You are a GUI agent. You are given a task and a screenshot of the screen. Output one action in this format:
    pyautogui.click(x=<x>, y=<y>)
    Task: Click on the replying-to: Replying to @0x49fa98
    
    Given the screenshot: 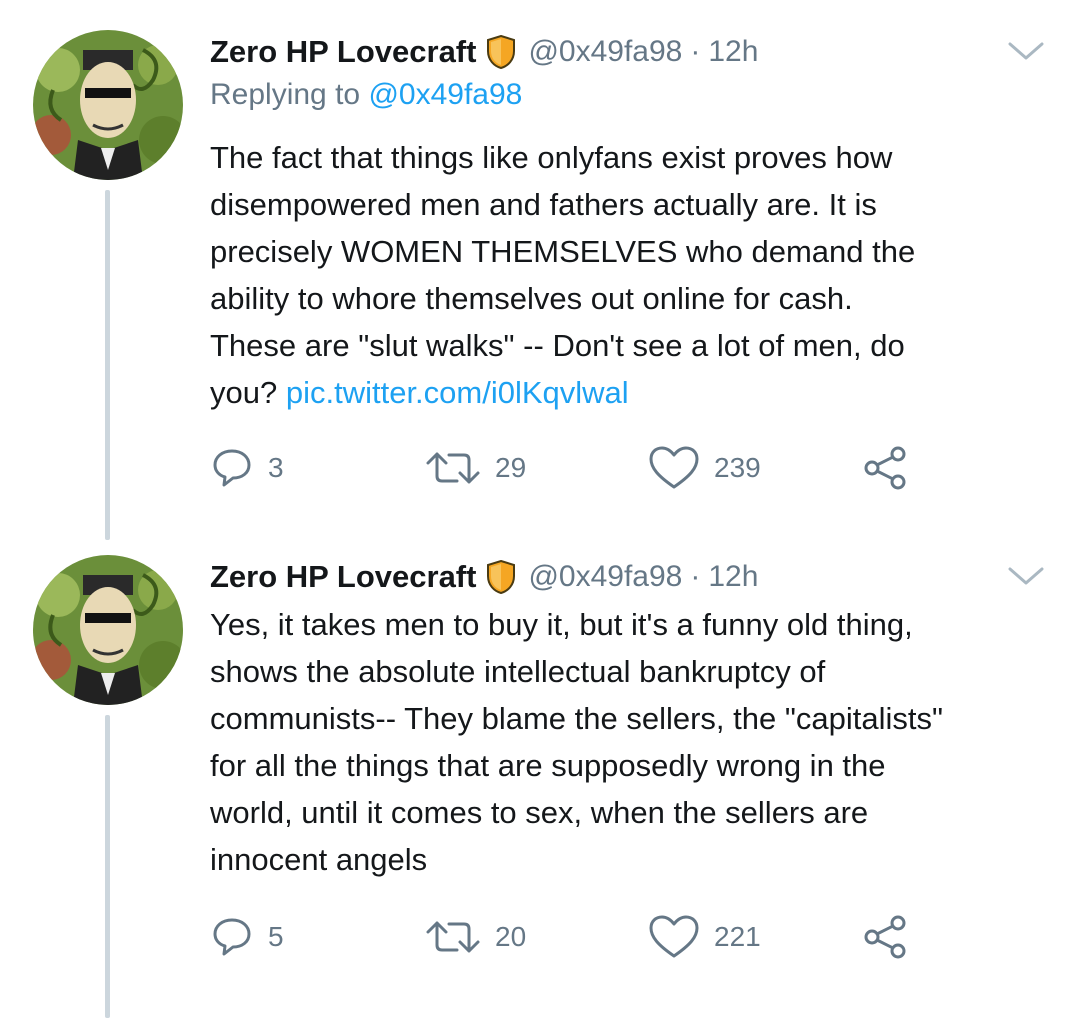 What is the action you would take?
    pyautogui.click(x=366, y=95)
    